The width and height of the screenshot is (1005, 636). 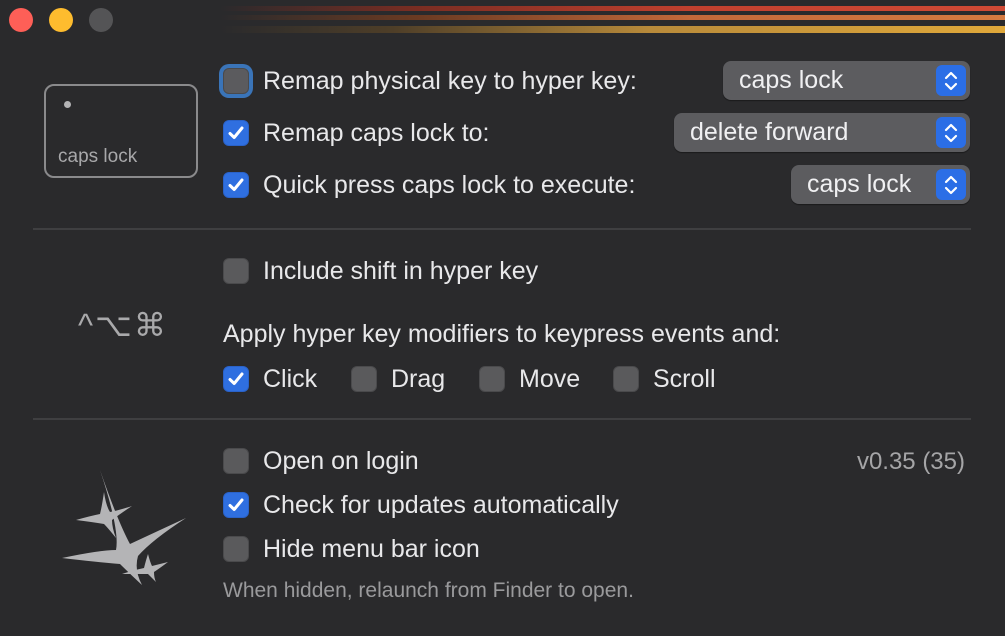 I want to click on open-on-login-row: Open on login, so click(x=321, y=461).